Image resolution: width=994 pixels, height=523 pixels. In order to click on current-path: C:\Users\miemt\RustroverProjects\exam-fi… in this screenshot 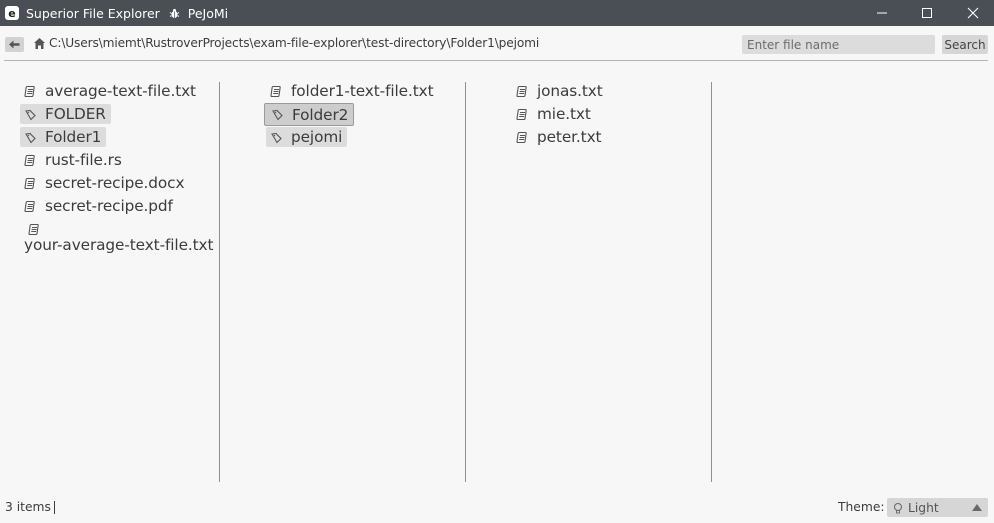, I will do `click(294, 43)`.